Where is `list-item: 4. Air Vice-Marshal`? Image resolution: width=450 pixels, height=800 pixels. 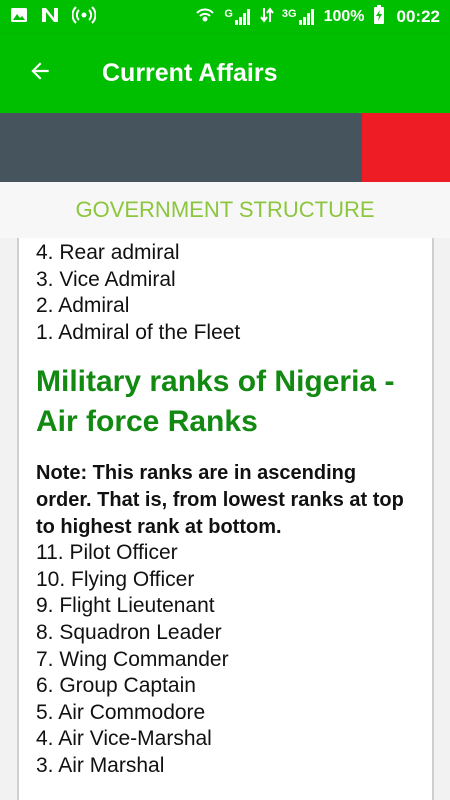 list-item: 4. Air Vice-Marshal is located at coordinates (124, 739).